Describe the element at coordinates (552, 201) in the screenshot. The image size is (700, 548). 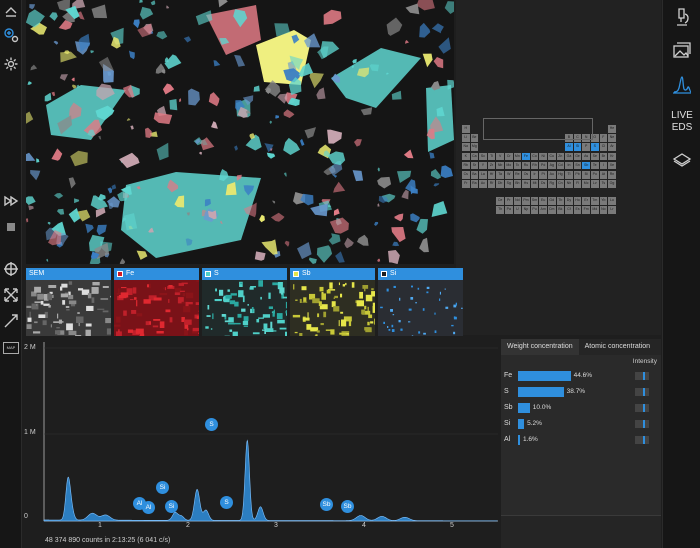
I see `element-gd: Gd` at that location.